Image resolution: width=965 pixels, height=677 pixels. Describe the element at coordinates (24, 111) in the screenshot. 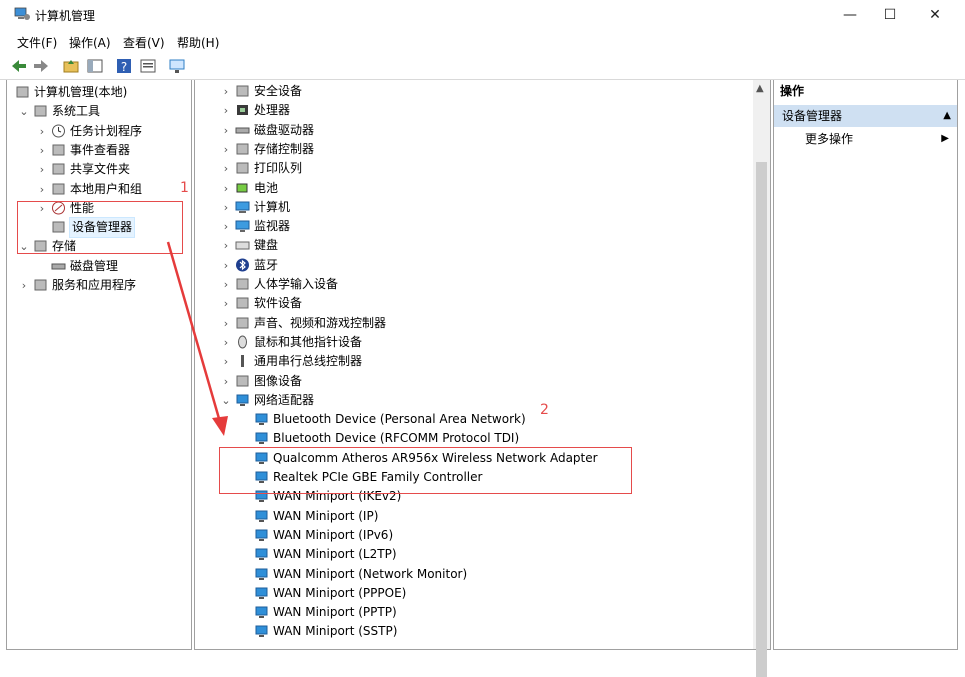

I see `collapse-chevron-icon: ⌄` at that location.